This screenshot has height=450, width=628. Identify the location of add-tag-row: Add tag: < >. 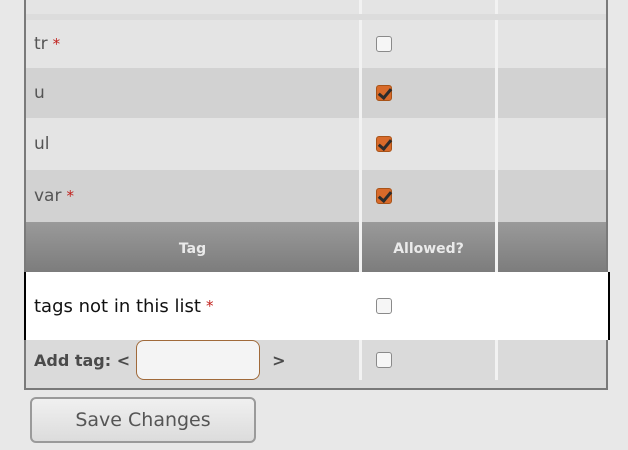
(316, 360).